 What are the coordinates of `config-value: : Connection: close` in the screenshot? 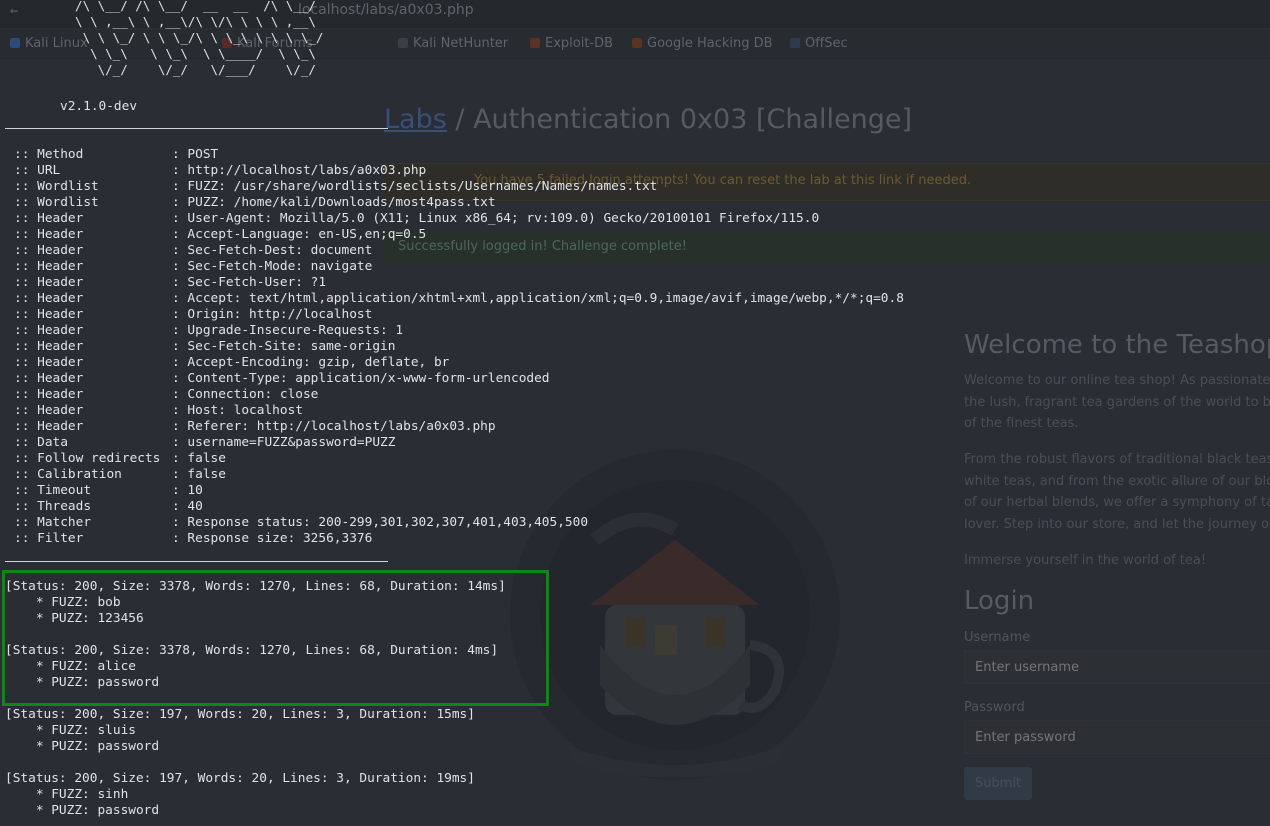 It's located at (245, 394).